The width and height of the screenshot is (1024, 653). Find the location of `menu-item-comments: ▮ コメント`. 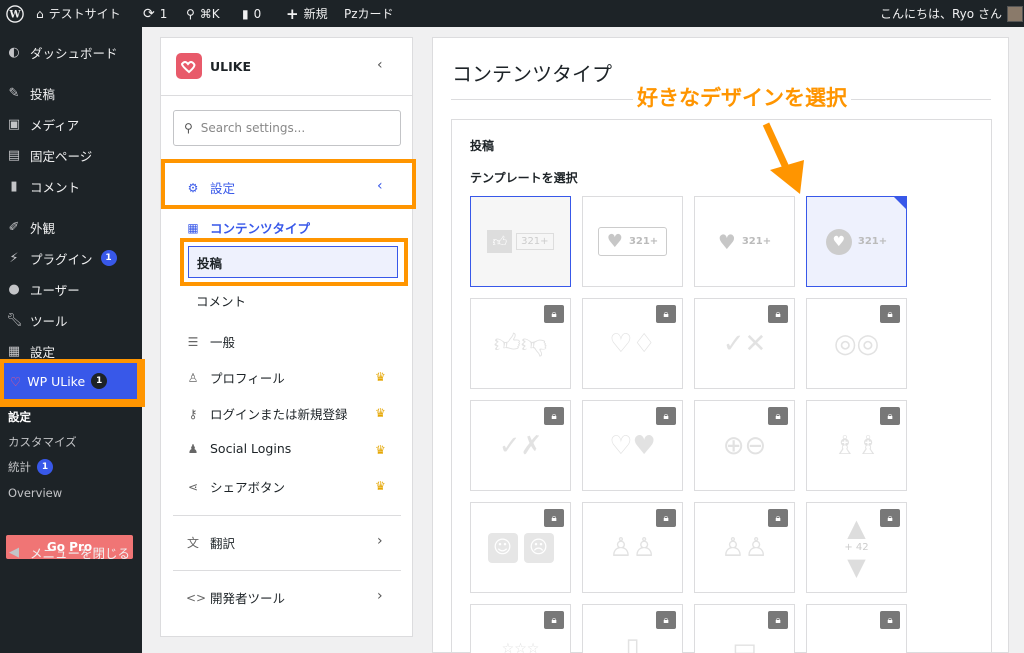

menu-item-comments: ▮ コメント is located at coordinates (71, 186).